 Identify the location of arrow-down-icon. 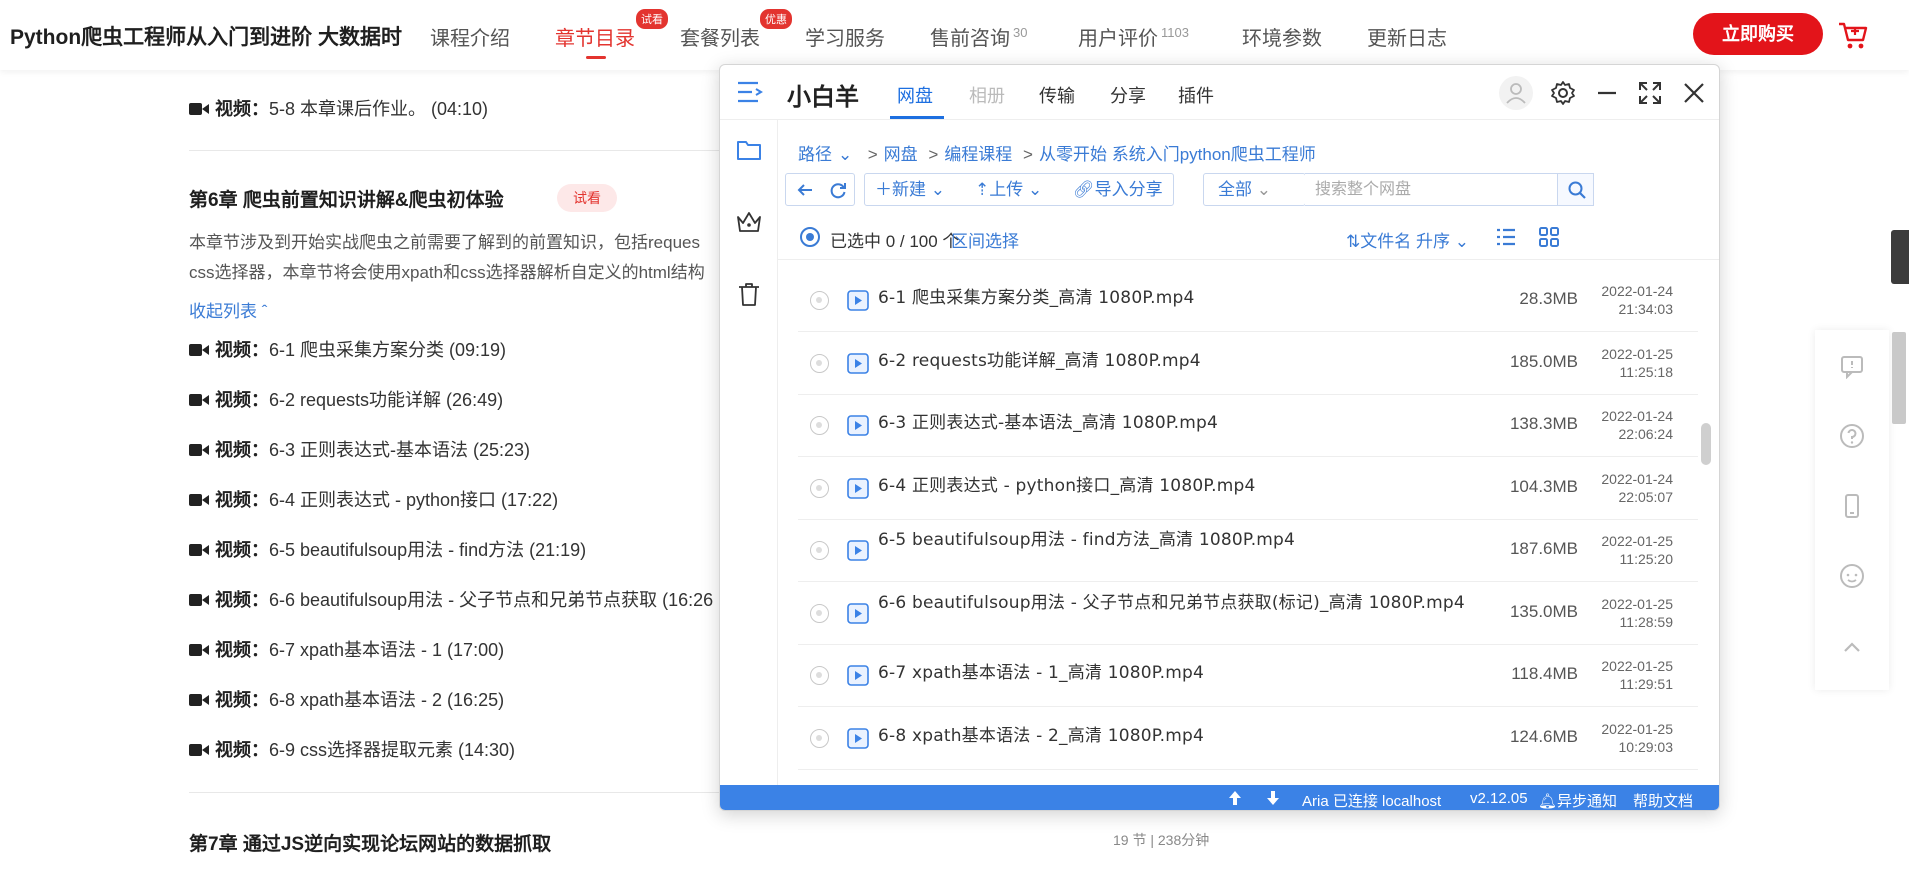
(1273, 798).